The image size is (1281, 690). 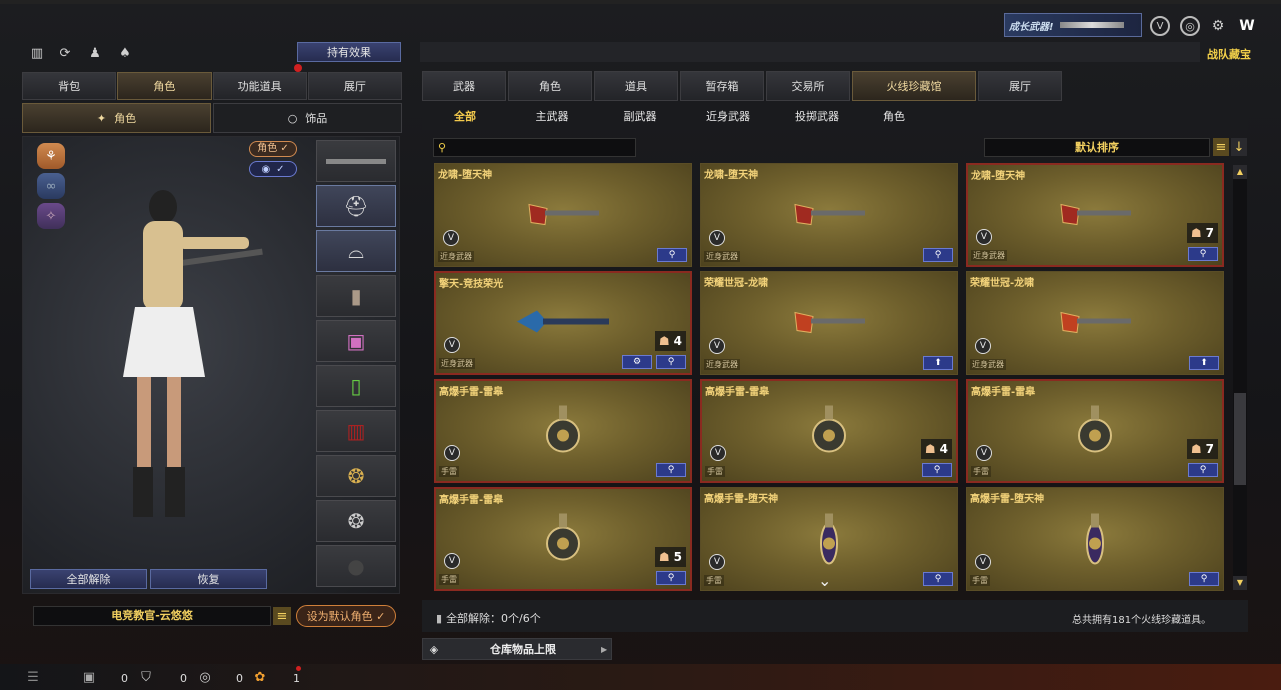 What do you see at coordinates (1240, 172) in the screenshot?
I see `scroll-up-arrow: ▲` at bounding box center [1240, 172].